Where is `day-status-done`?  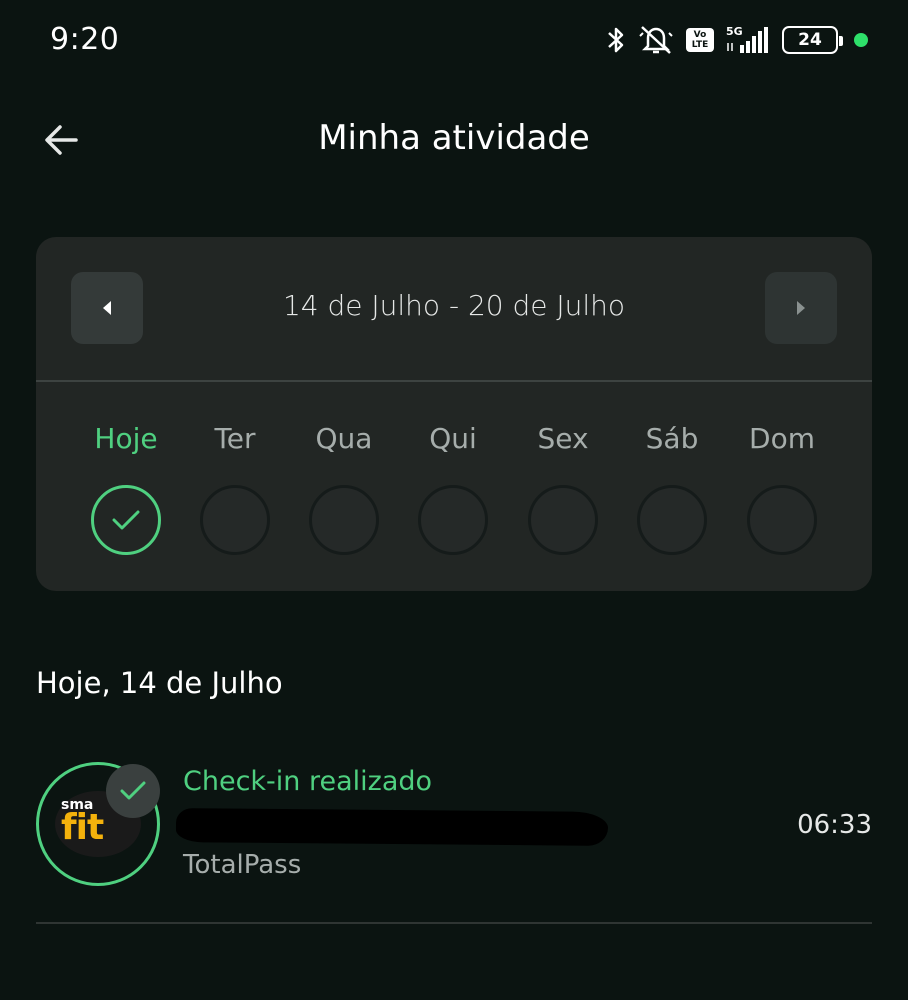 day-status-done is located at coordinates (126, 520).